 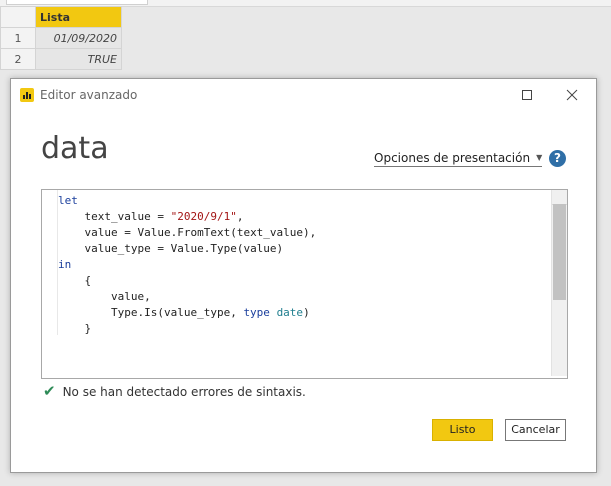 I want to click on done-button: Listo, so click(x=462, y=430).